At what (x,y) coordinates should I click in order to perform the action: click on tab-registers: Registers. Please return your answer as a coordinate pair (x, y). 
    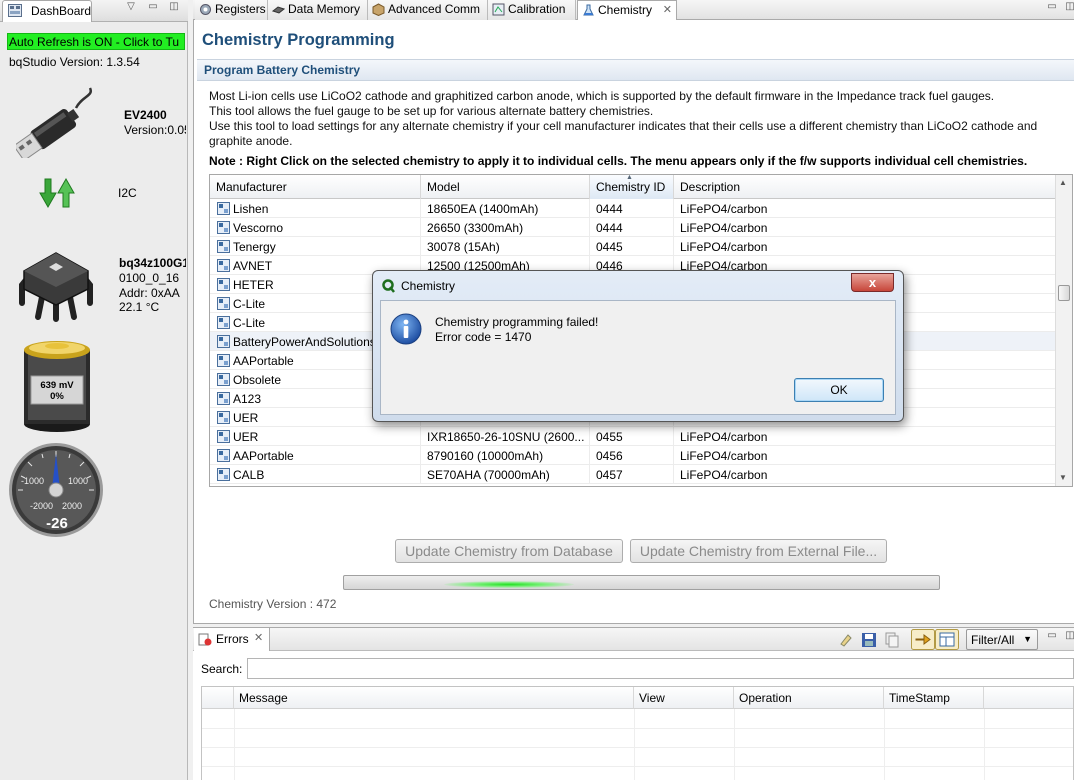
    Looking at the image, I should click on (231, 10).